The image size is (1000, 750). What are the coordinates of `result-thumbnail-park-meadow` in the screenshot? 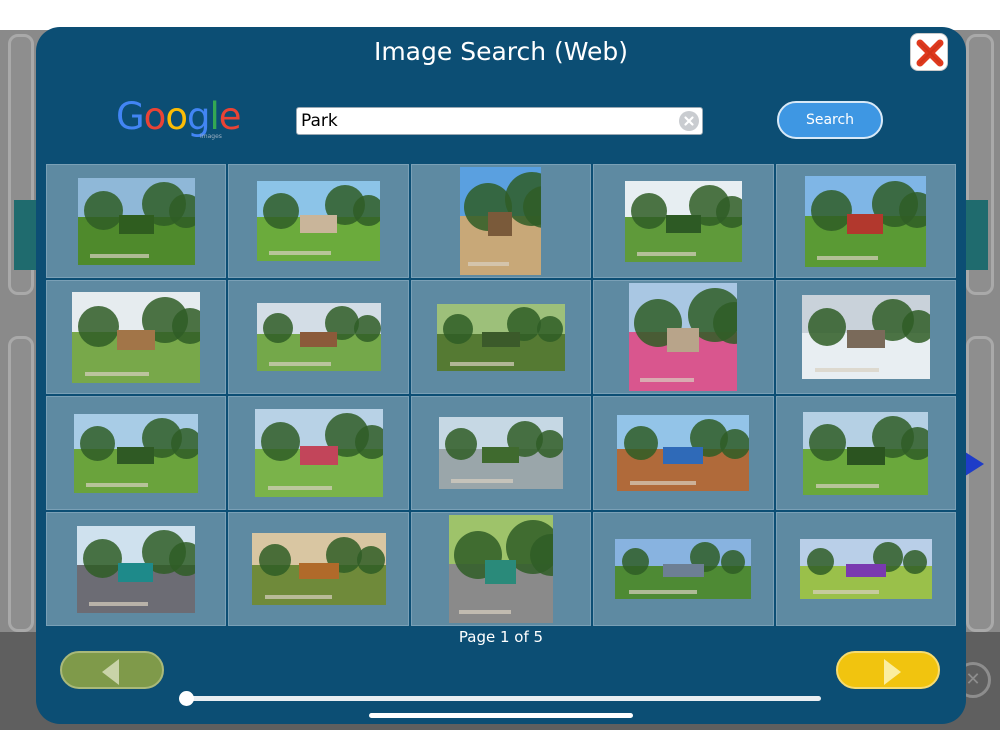 It's located at (136, 453).